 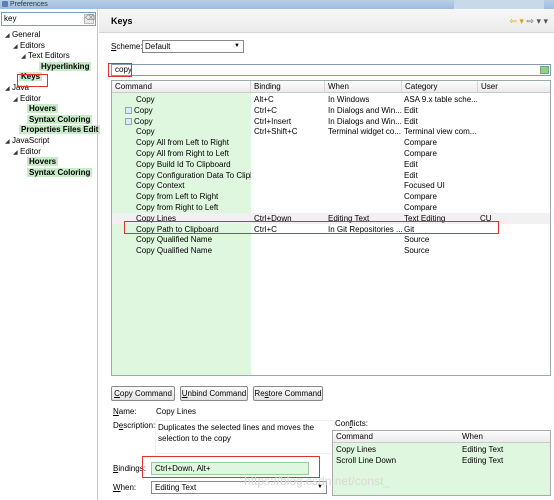 What do you see at coordinates (311, 227) in the screenshot?
I see `selected-row-highlight-box` at bounding box center [311, 227].